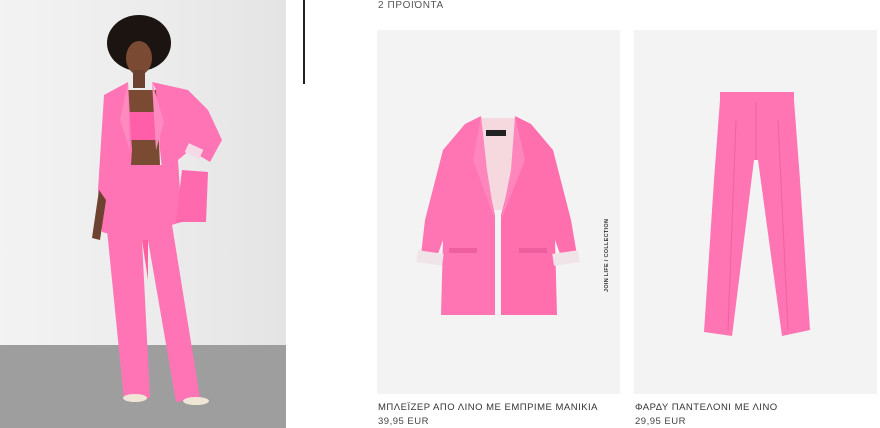  What do you see at coordinates (488, 407) in the screenshot?
I see `product-name: ΜΠΛΕΪΖΕΡ ΑΠΟ ΛΙΝΟ ΜΕ ΕΜΠΡΙΜΕ ΜΑΝΙΚΙΑ` at bounding box center [488, 407].